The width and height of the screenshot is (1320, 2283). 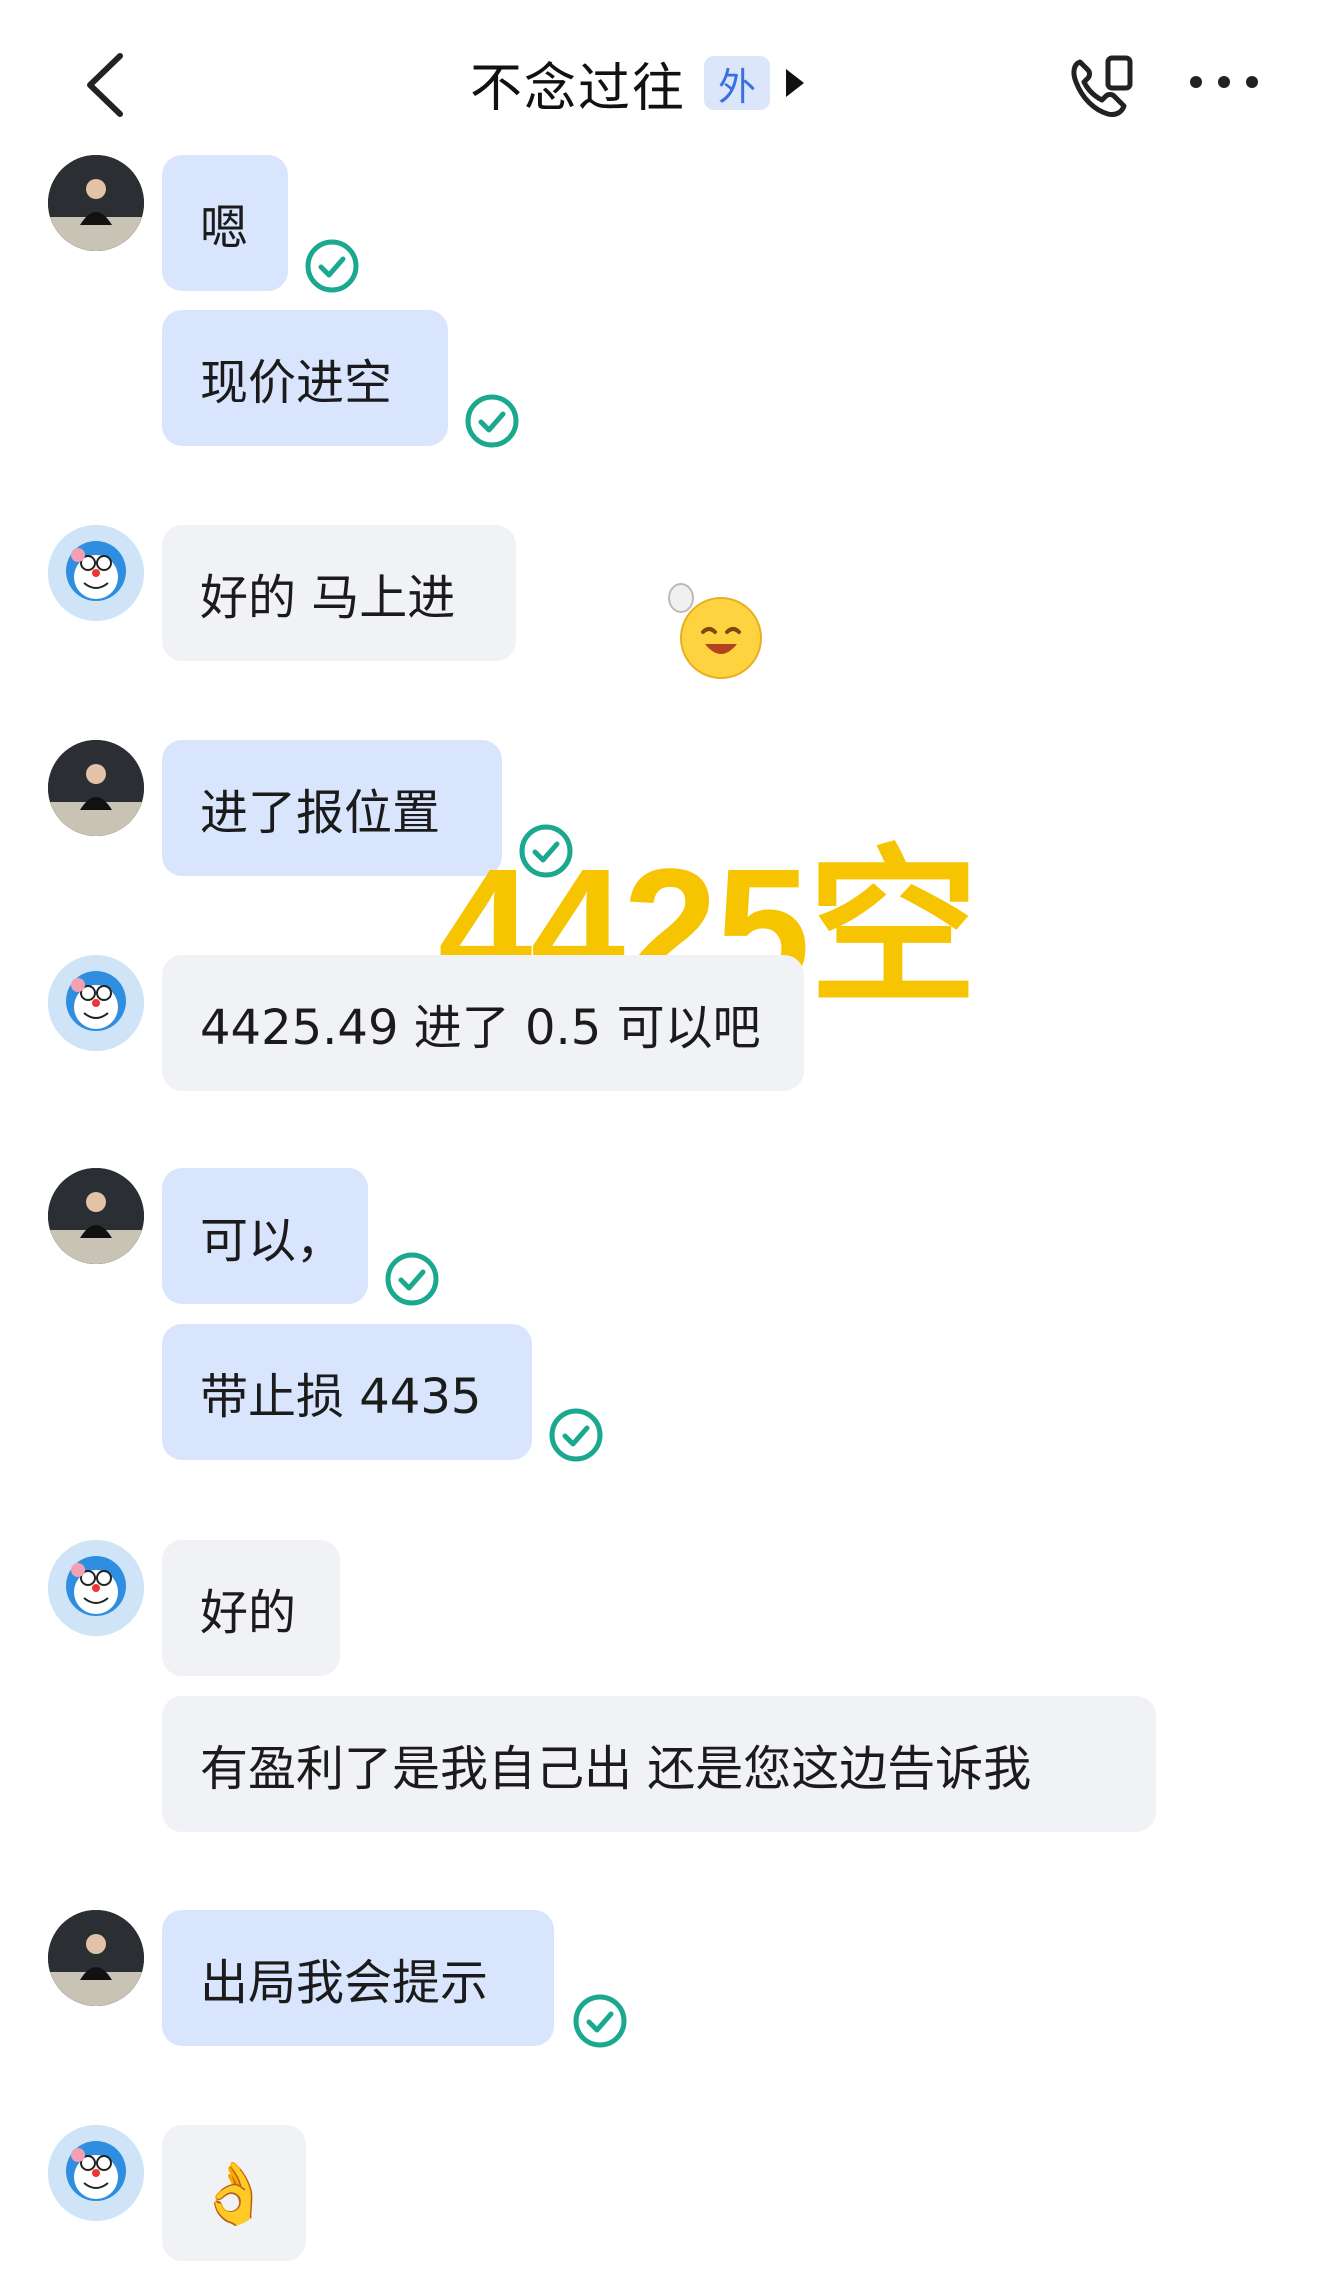 What do you see at coordinates (320, 813) in the screenshot?
I see `message-text: 进了报位置` at bounding box center [320, 813].